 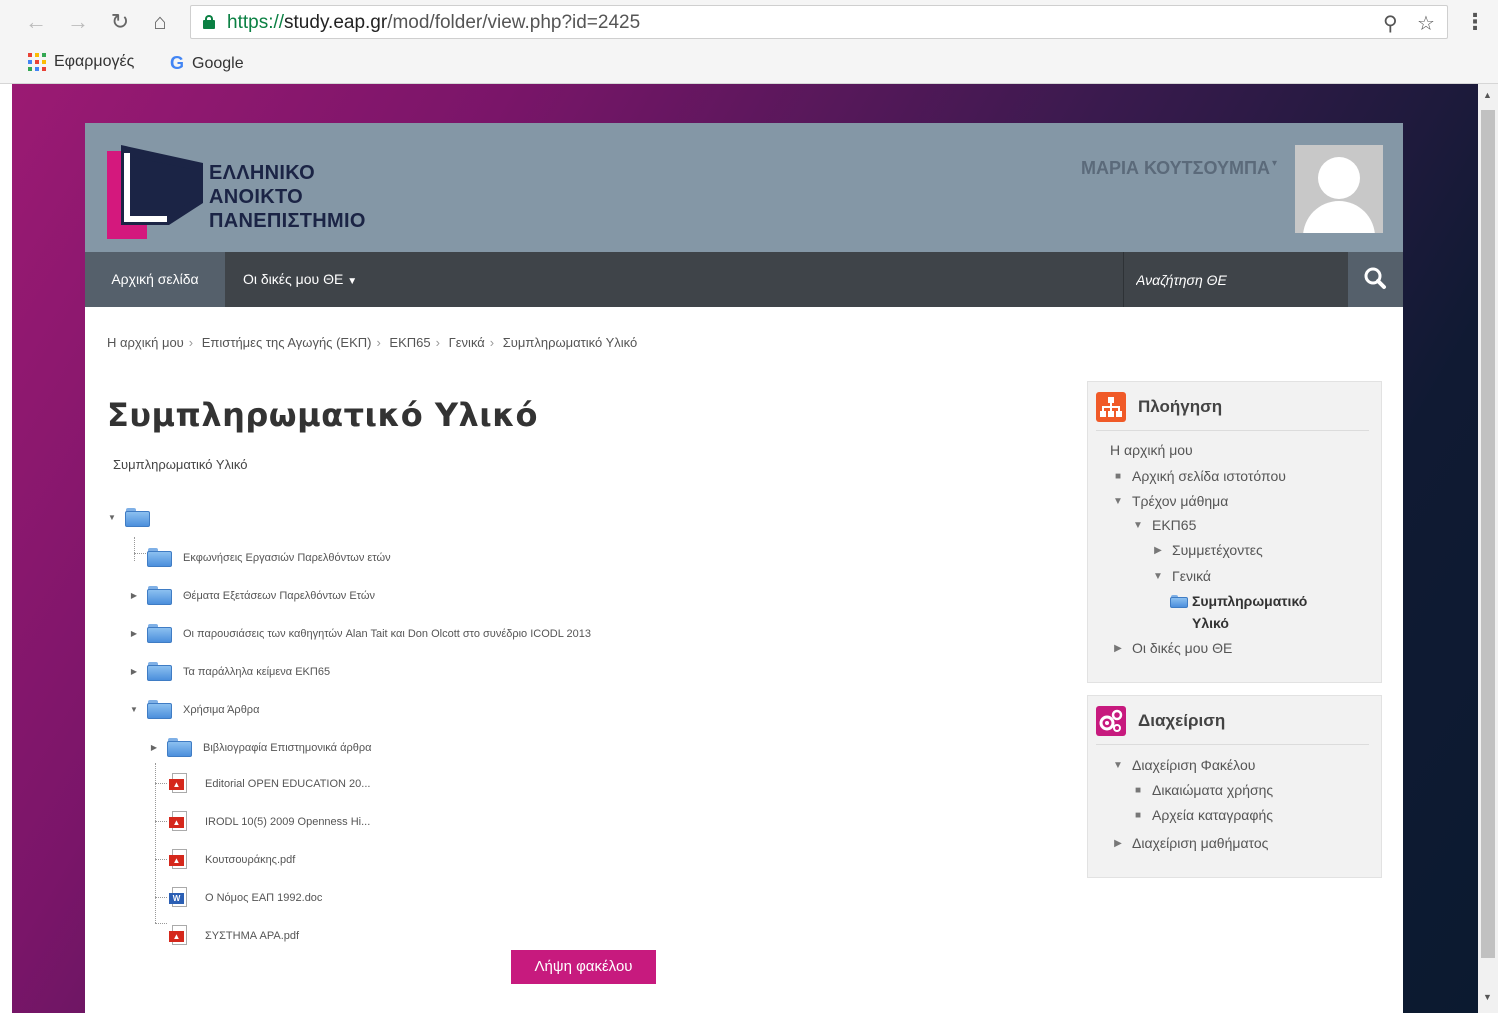 I want to click on tree-item-label: Τα παράλληλα κείμενα ΕΚΠ65, so click(x=256, y=672).